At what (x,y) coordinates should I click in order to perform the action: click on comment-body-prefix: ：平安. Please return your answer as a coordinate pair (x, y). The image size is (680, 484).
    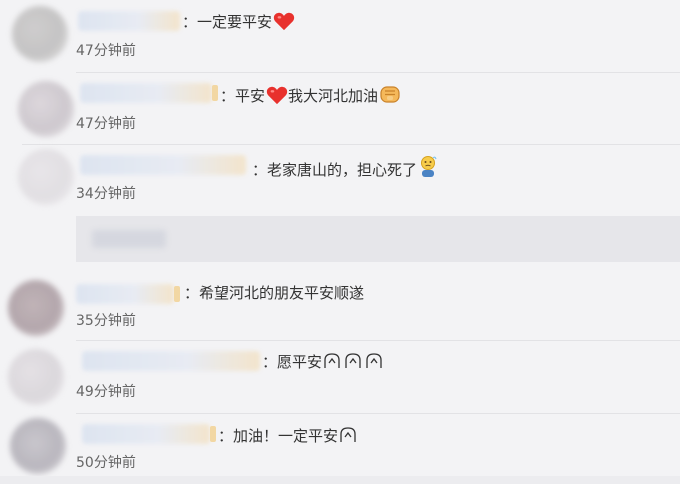
    Looking at the image, I should click on (243, 96).